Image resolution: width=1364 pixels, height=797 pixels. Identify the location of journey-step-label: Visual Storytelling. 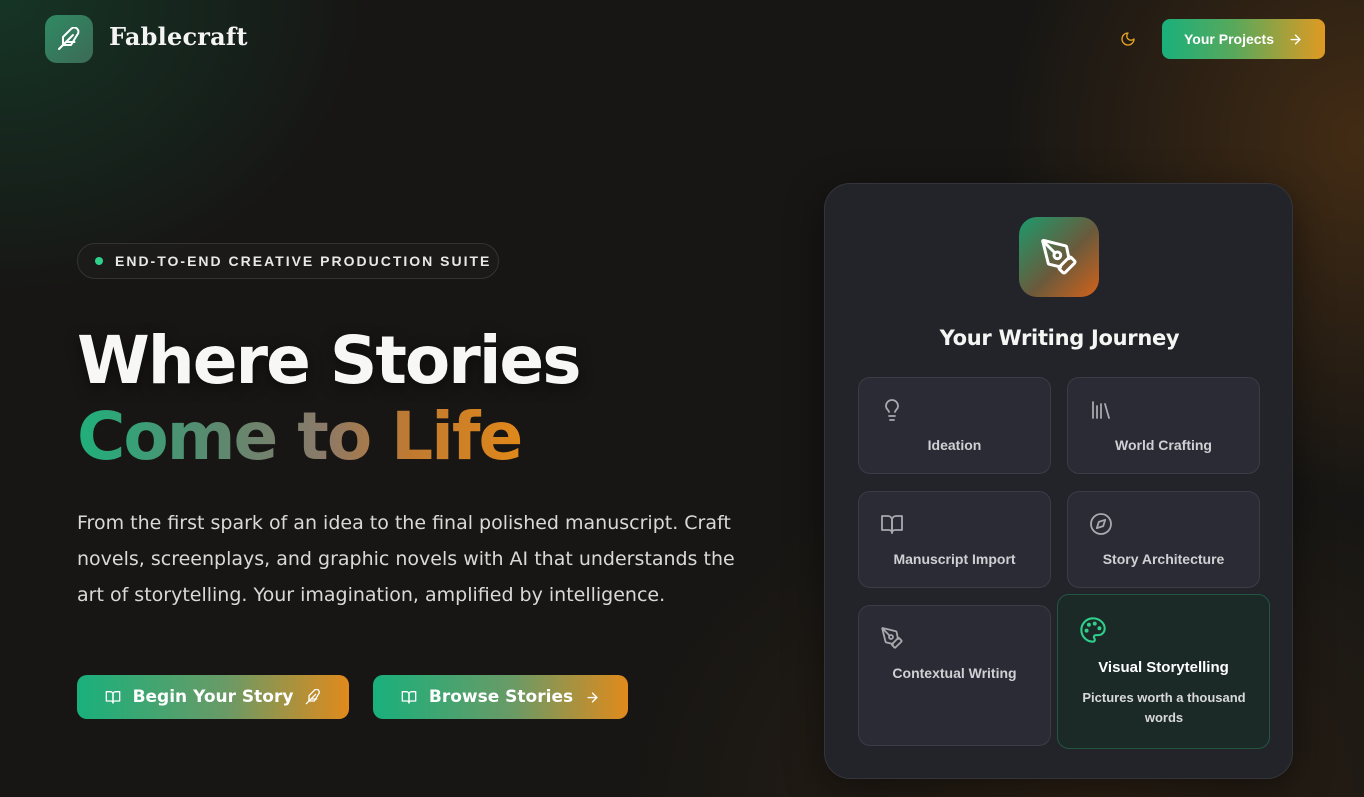
(1163, 667).